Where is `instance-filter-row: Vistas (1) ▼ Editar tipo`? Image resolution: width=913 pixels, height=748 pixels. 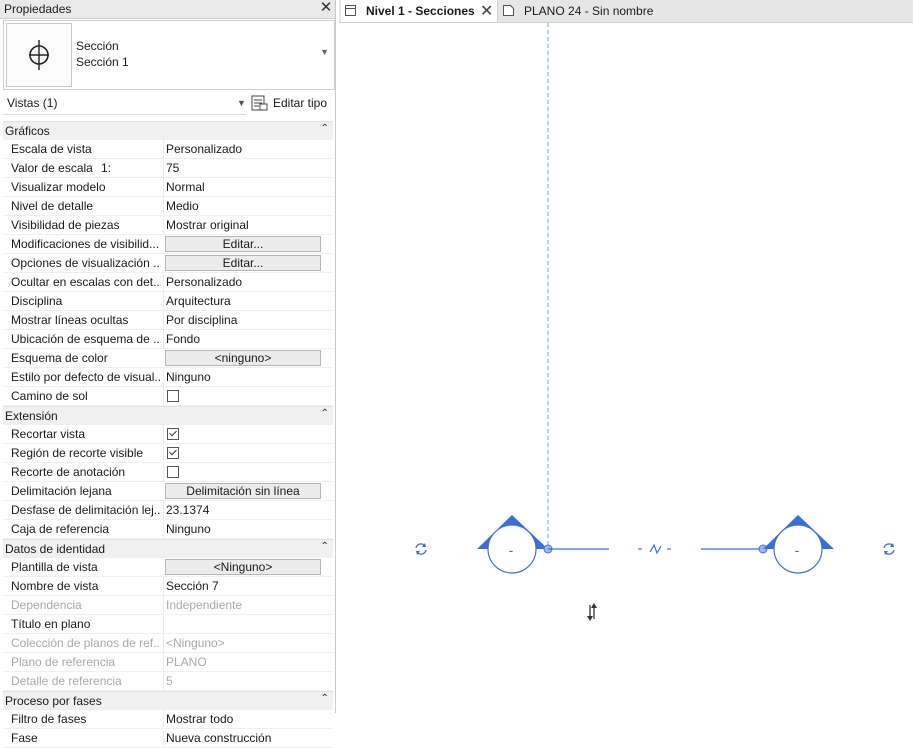 instance-filter-row: Vistas (1) ▼ Editar tipo is located at coordinates (167, 104).